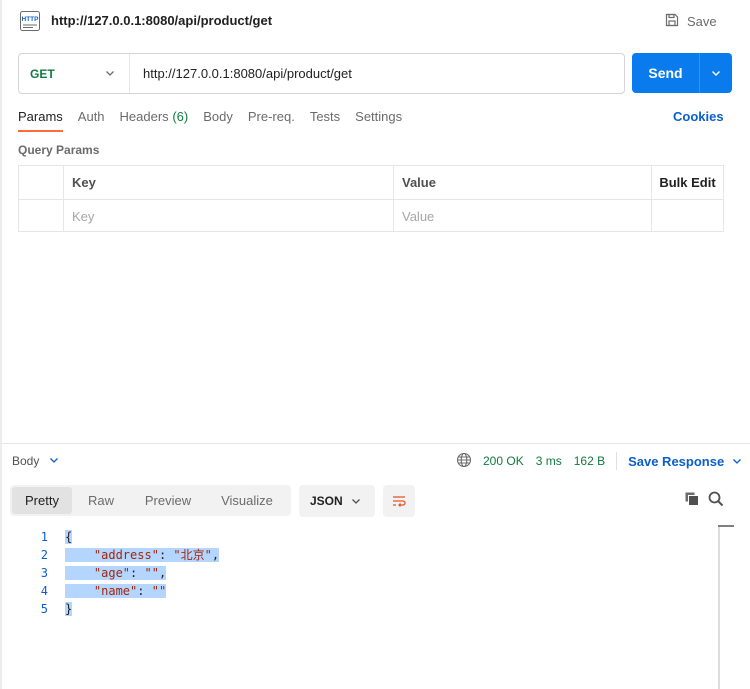  I want to click on view-pretty: Pretty, so click(42, 500).